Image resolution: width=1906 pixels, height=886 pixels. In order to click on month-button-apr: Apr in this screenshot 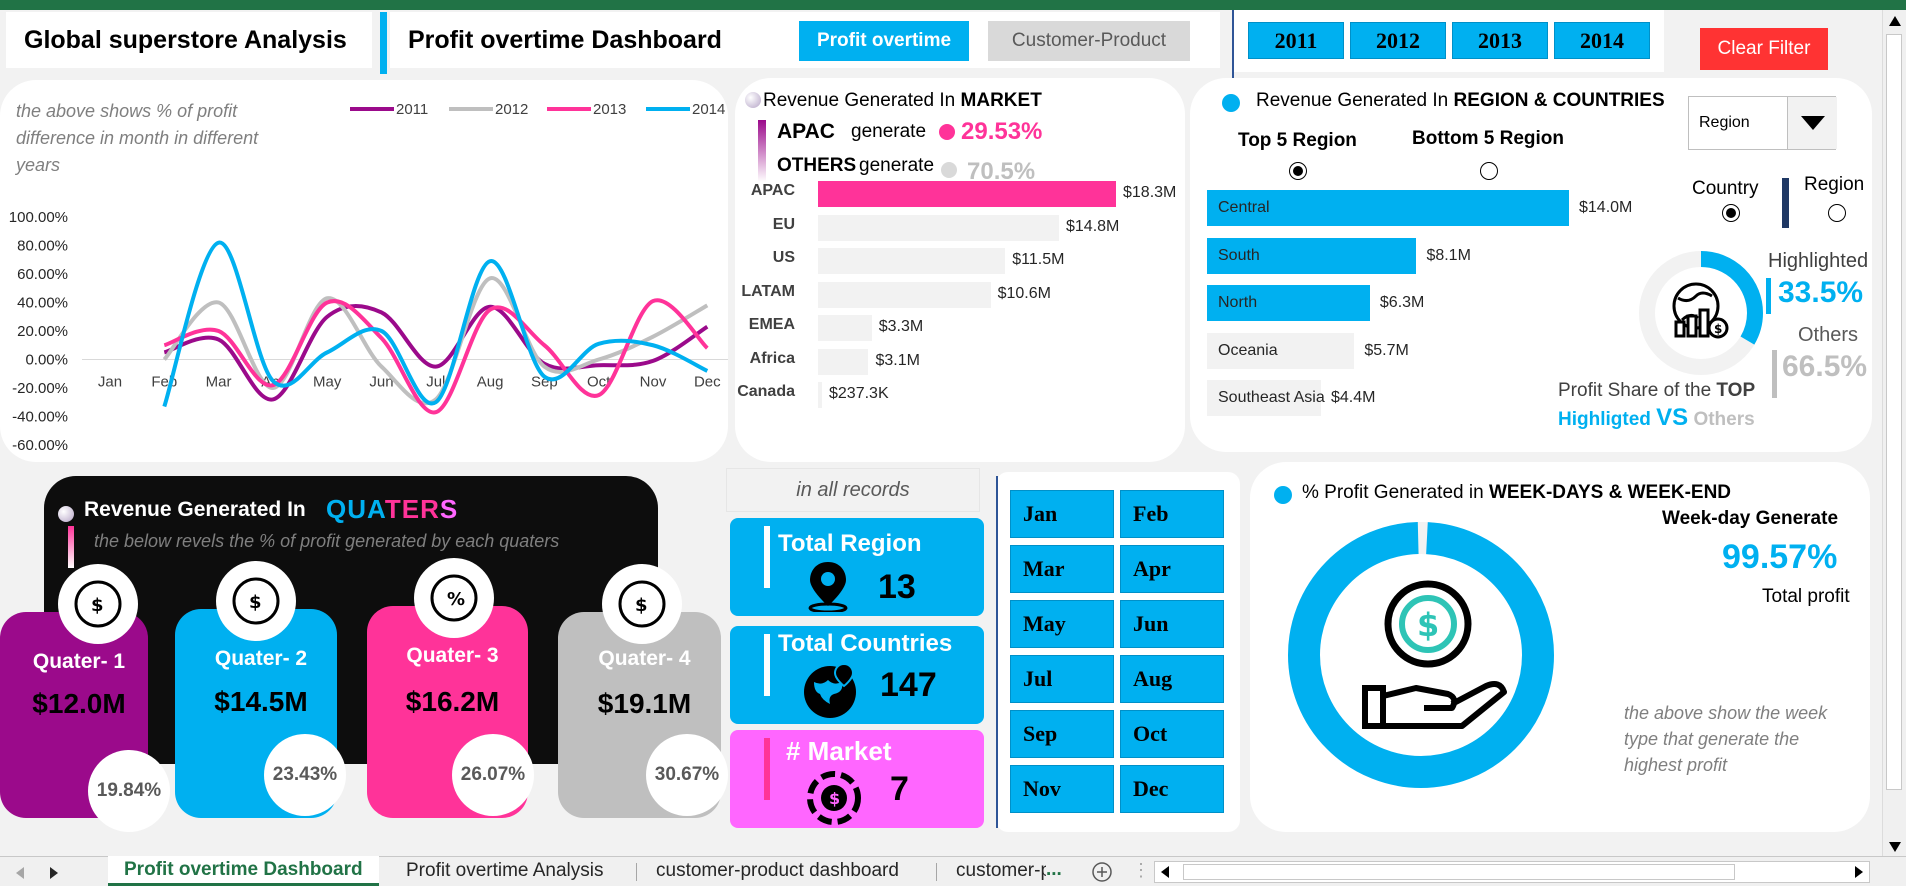, I will do `click(1172, 569)`.